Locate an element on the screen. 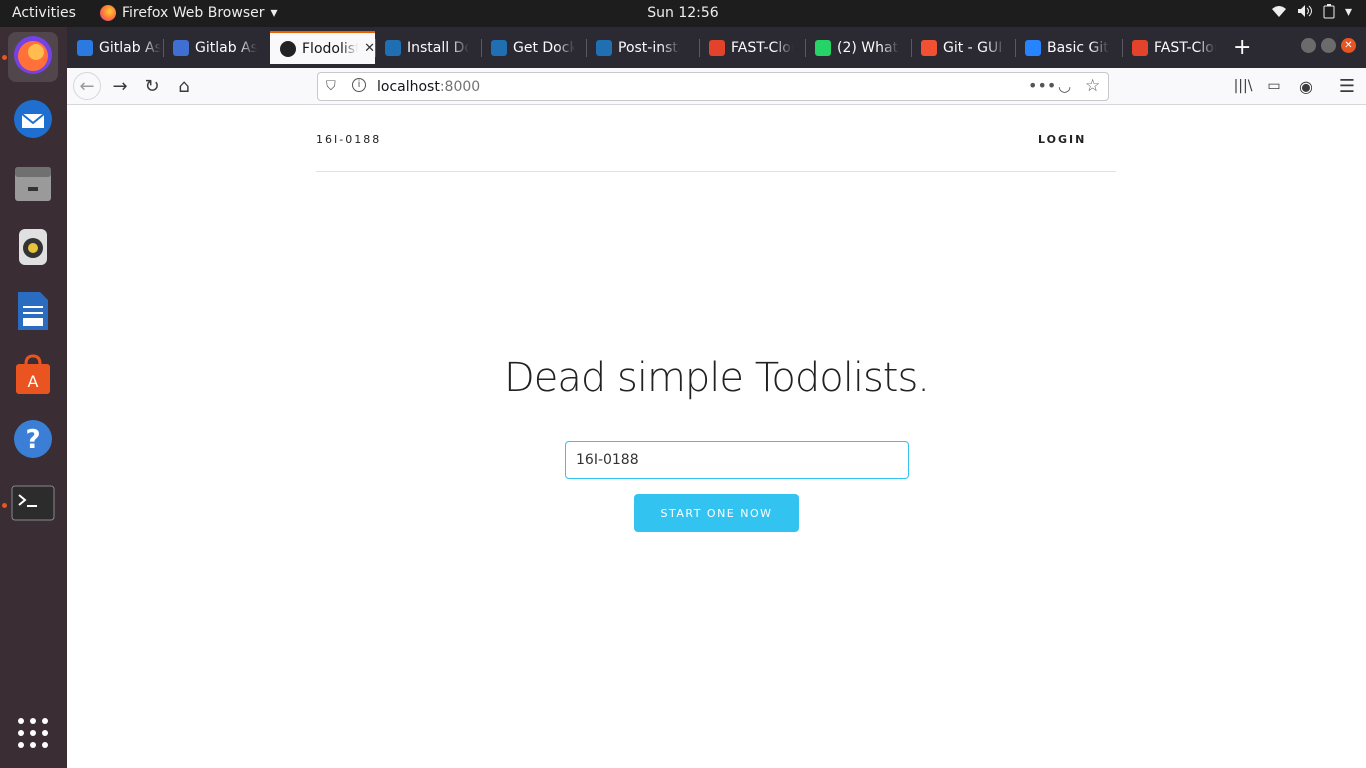 The height and width of the screenshot is (768, 1366). apps-grid-icon is located at coordinates (33, 735).